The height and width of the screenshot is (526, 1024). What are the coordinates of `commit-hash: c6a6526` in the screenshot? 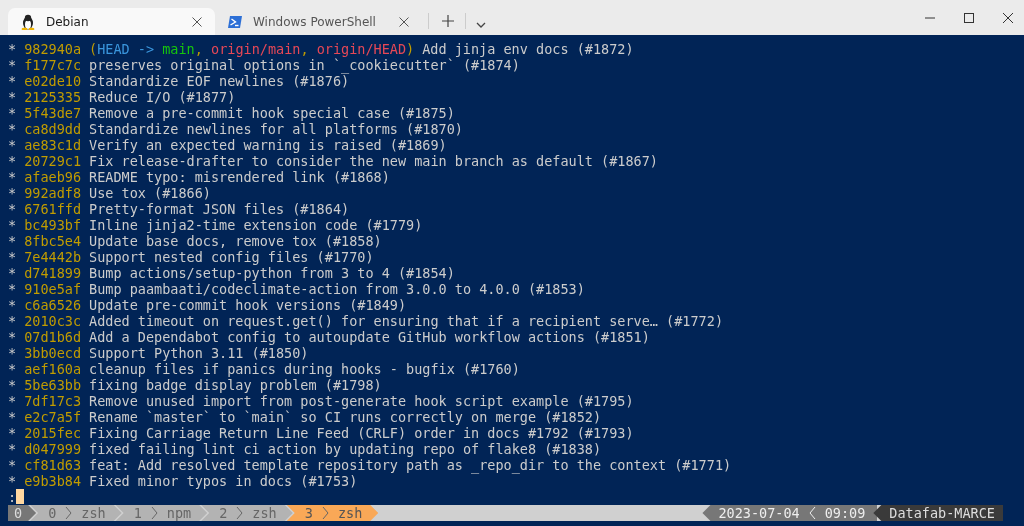 It's located at (53, 305).